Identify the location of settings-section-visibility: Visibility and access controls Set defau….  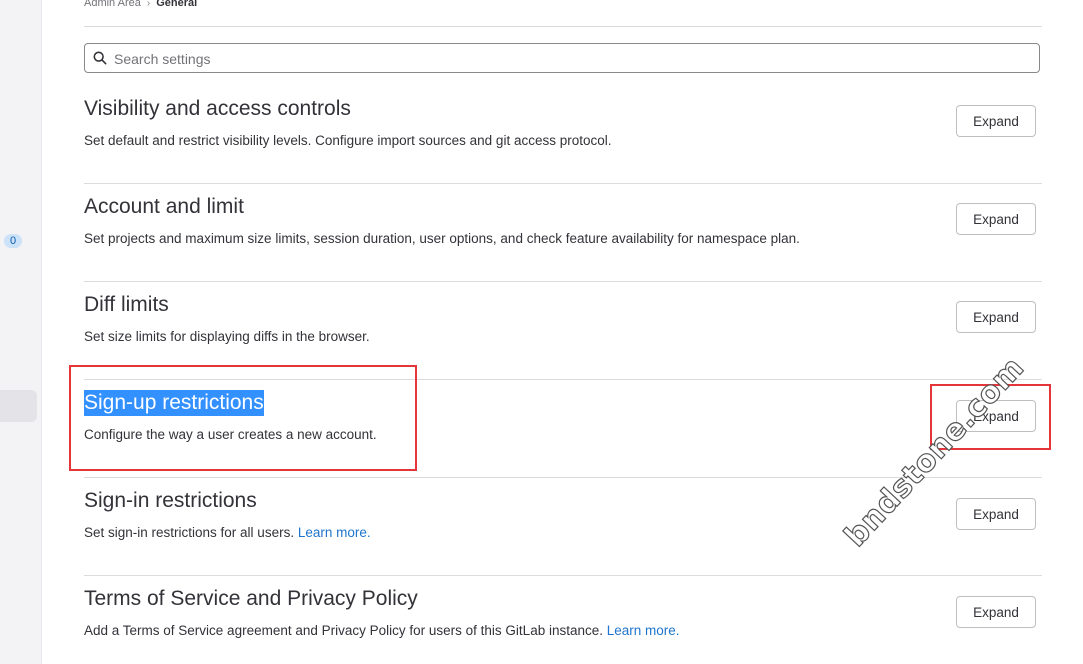
(563, 135).